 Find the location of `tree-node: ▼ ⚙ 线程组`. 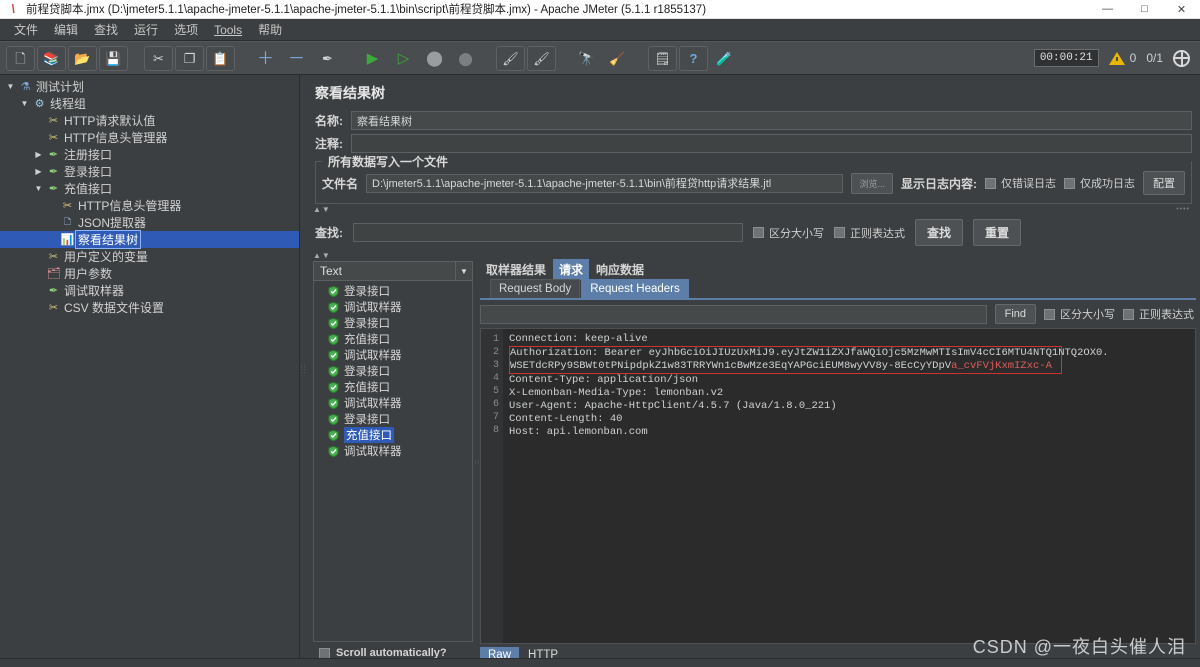

tree-node: ▼ ⚙ 线程组 is located at coordinates (149, 103).